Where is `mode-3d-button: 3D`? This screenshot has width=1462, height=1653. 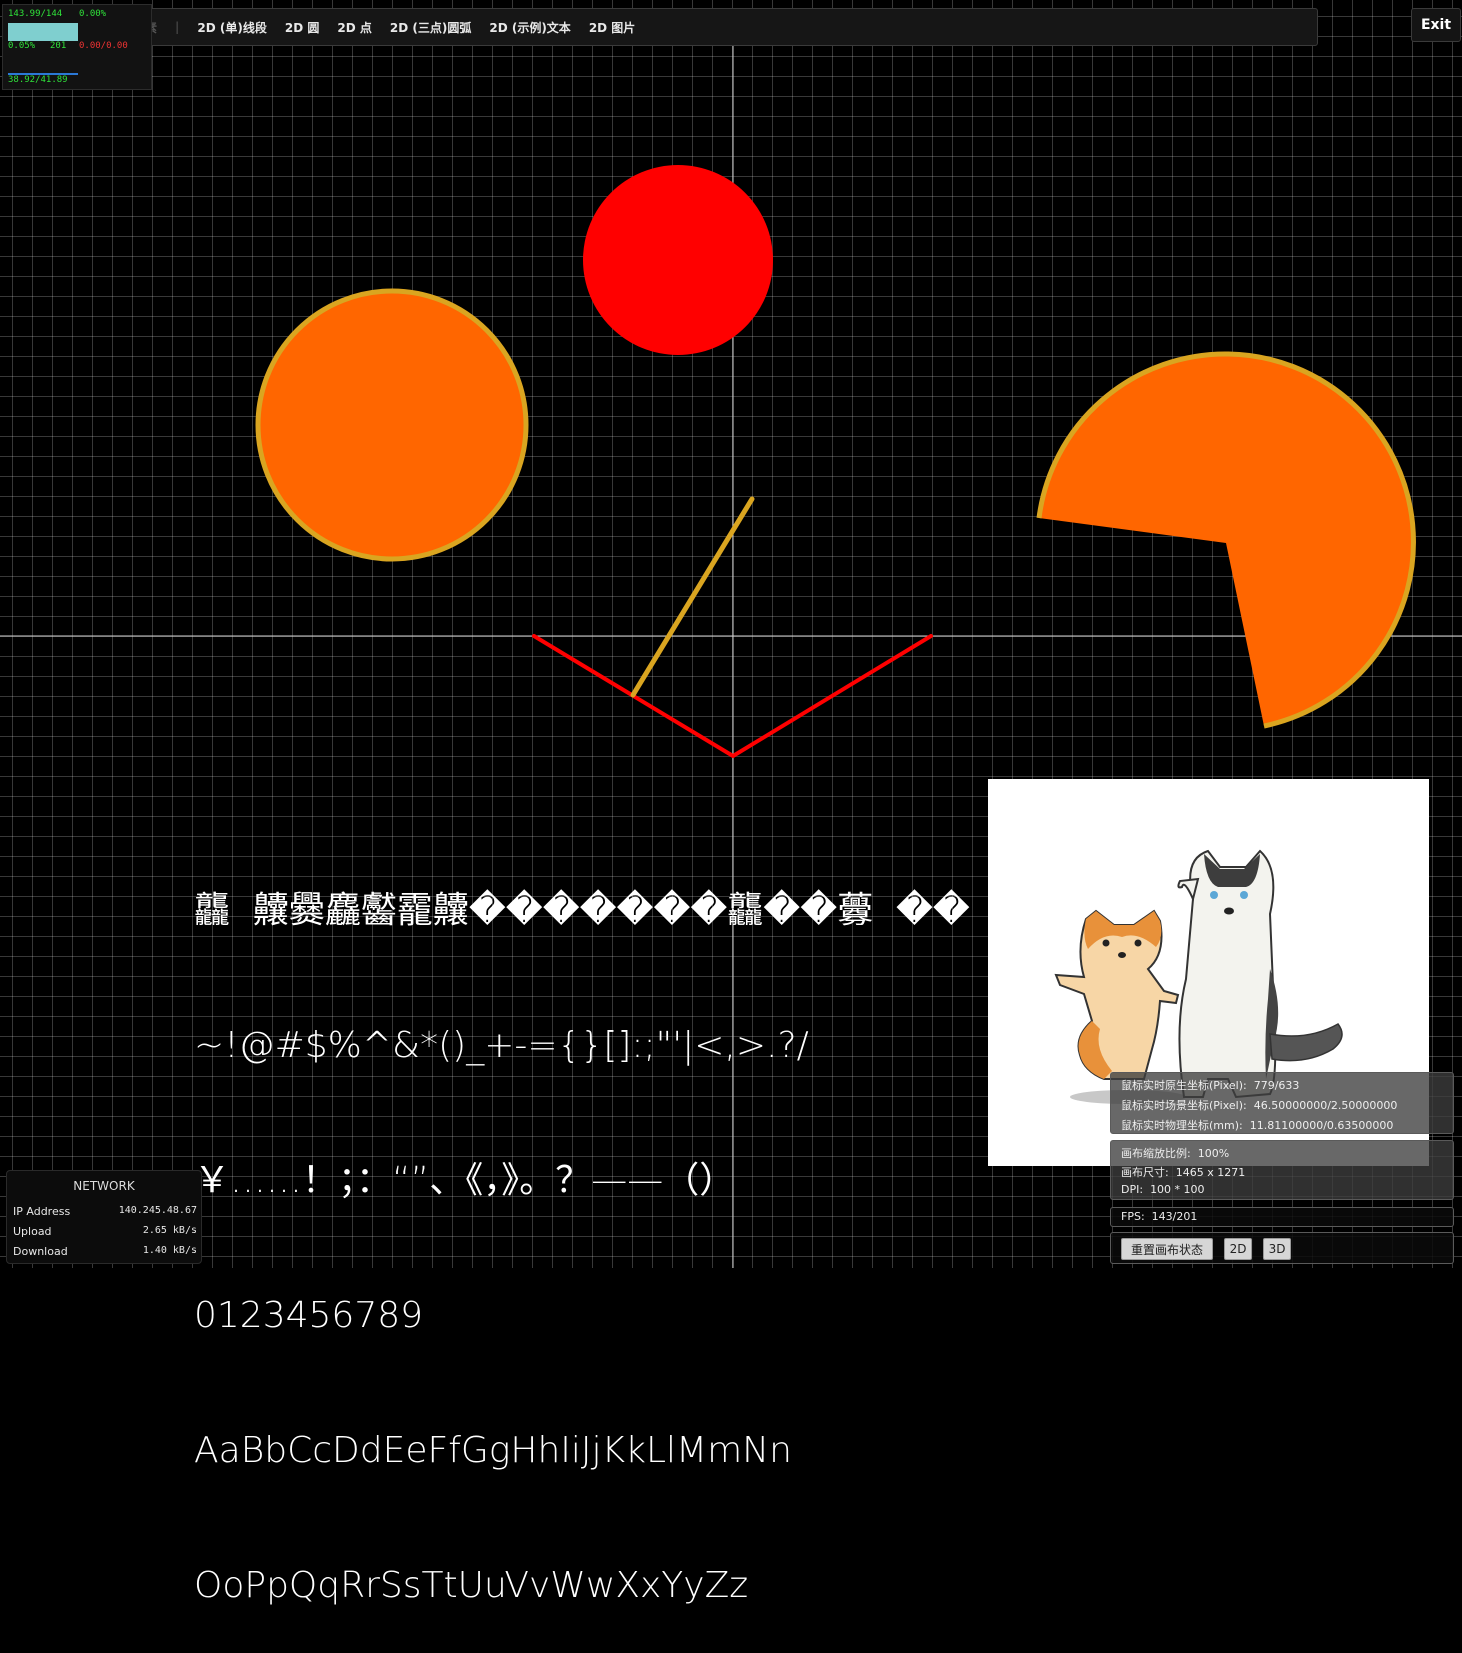
mode-3d-button: 3D is located at coordinates (1277, 1249).